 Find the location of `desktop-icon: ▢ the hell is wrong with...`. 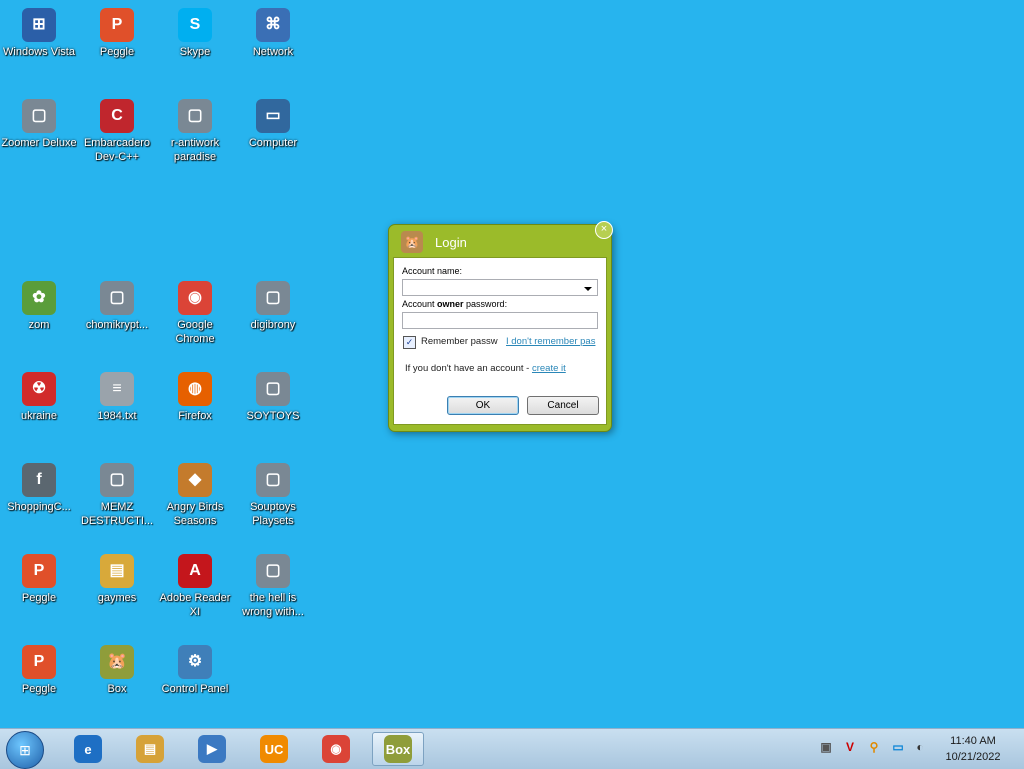

desktop-icon: ▢ the hell is wrong with... is located at coordinates (273, 584).